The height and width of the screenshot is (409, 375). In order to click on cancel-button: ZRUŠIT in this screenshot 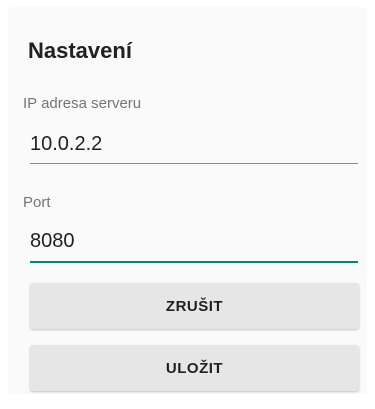, I will do `click(194, 306)`.